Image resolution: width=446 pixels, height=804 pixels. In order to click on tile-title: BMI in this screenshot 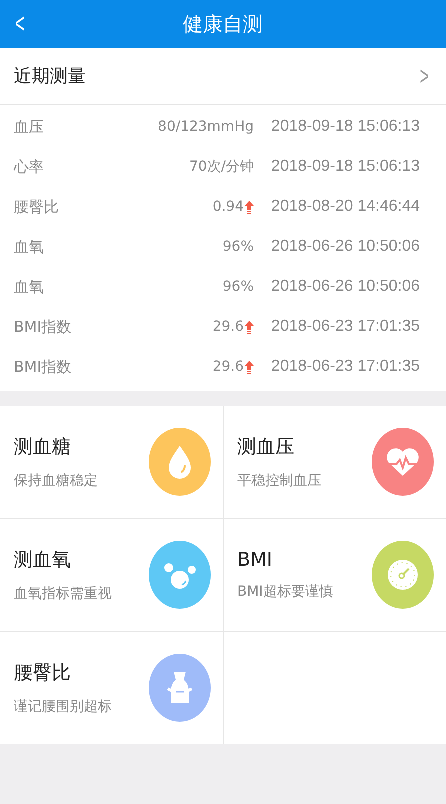, I will do `click(256, 560)`.